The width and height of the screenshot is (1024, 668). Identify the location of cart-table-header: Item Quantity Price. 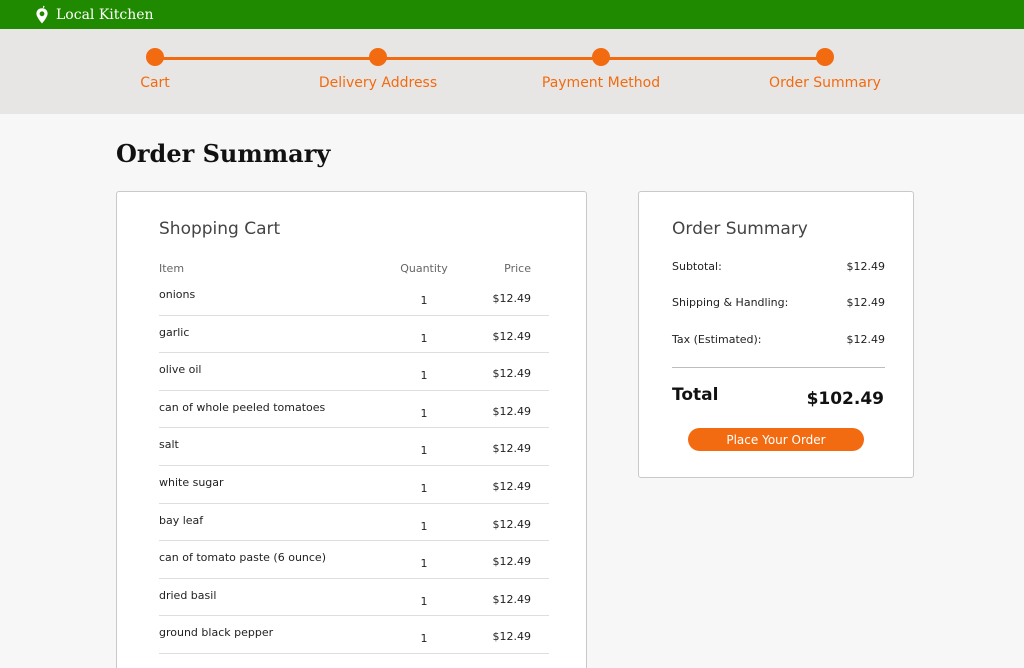
(354, 270).